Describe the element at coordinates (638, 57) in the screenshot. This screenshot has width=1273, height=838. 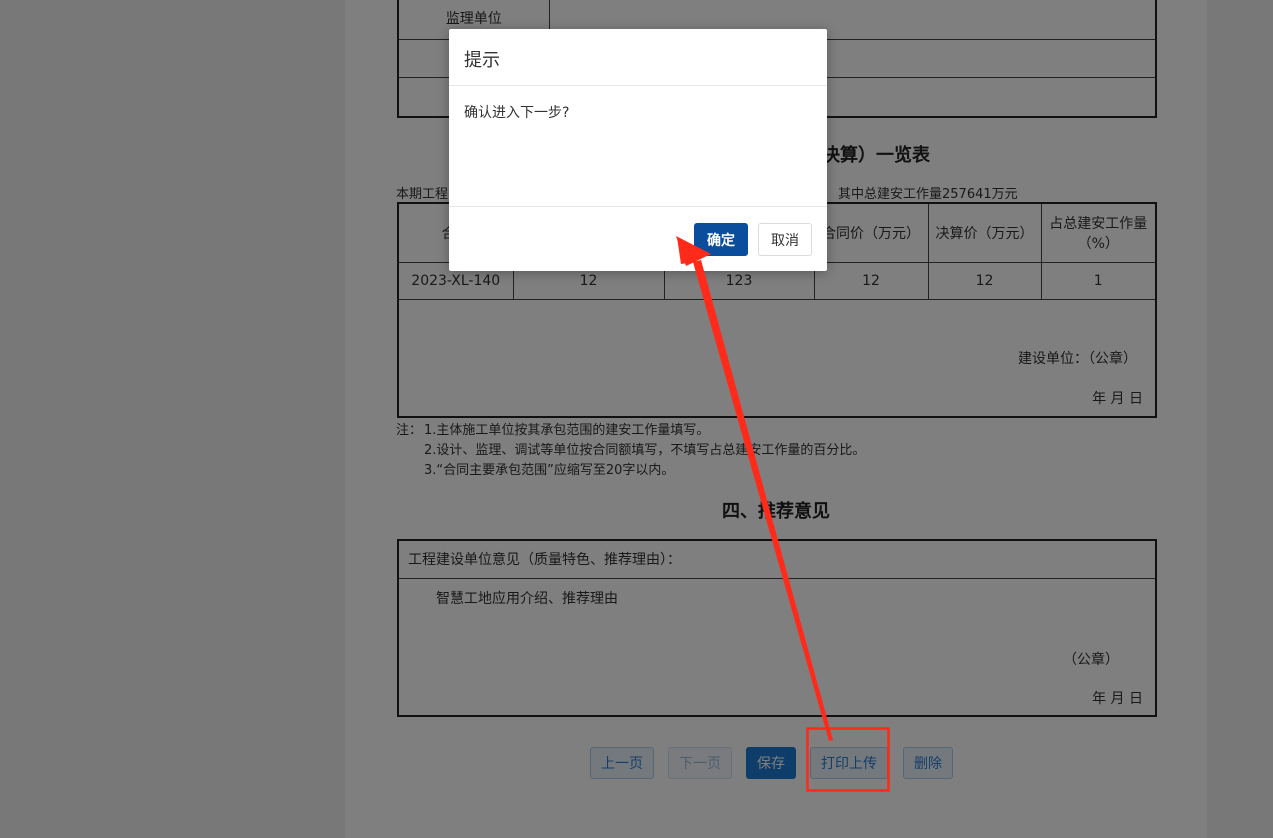
I see `dialog-header: 提示` at that location.